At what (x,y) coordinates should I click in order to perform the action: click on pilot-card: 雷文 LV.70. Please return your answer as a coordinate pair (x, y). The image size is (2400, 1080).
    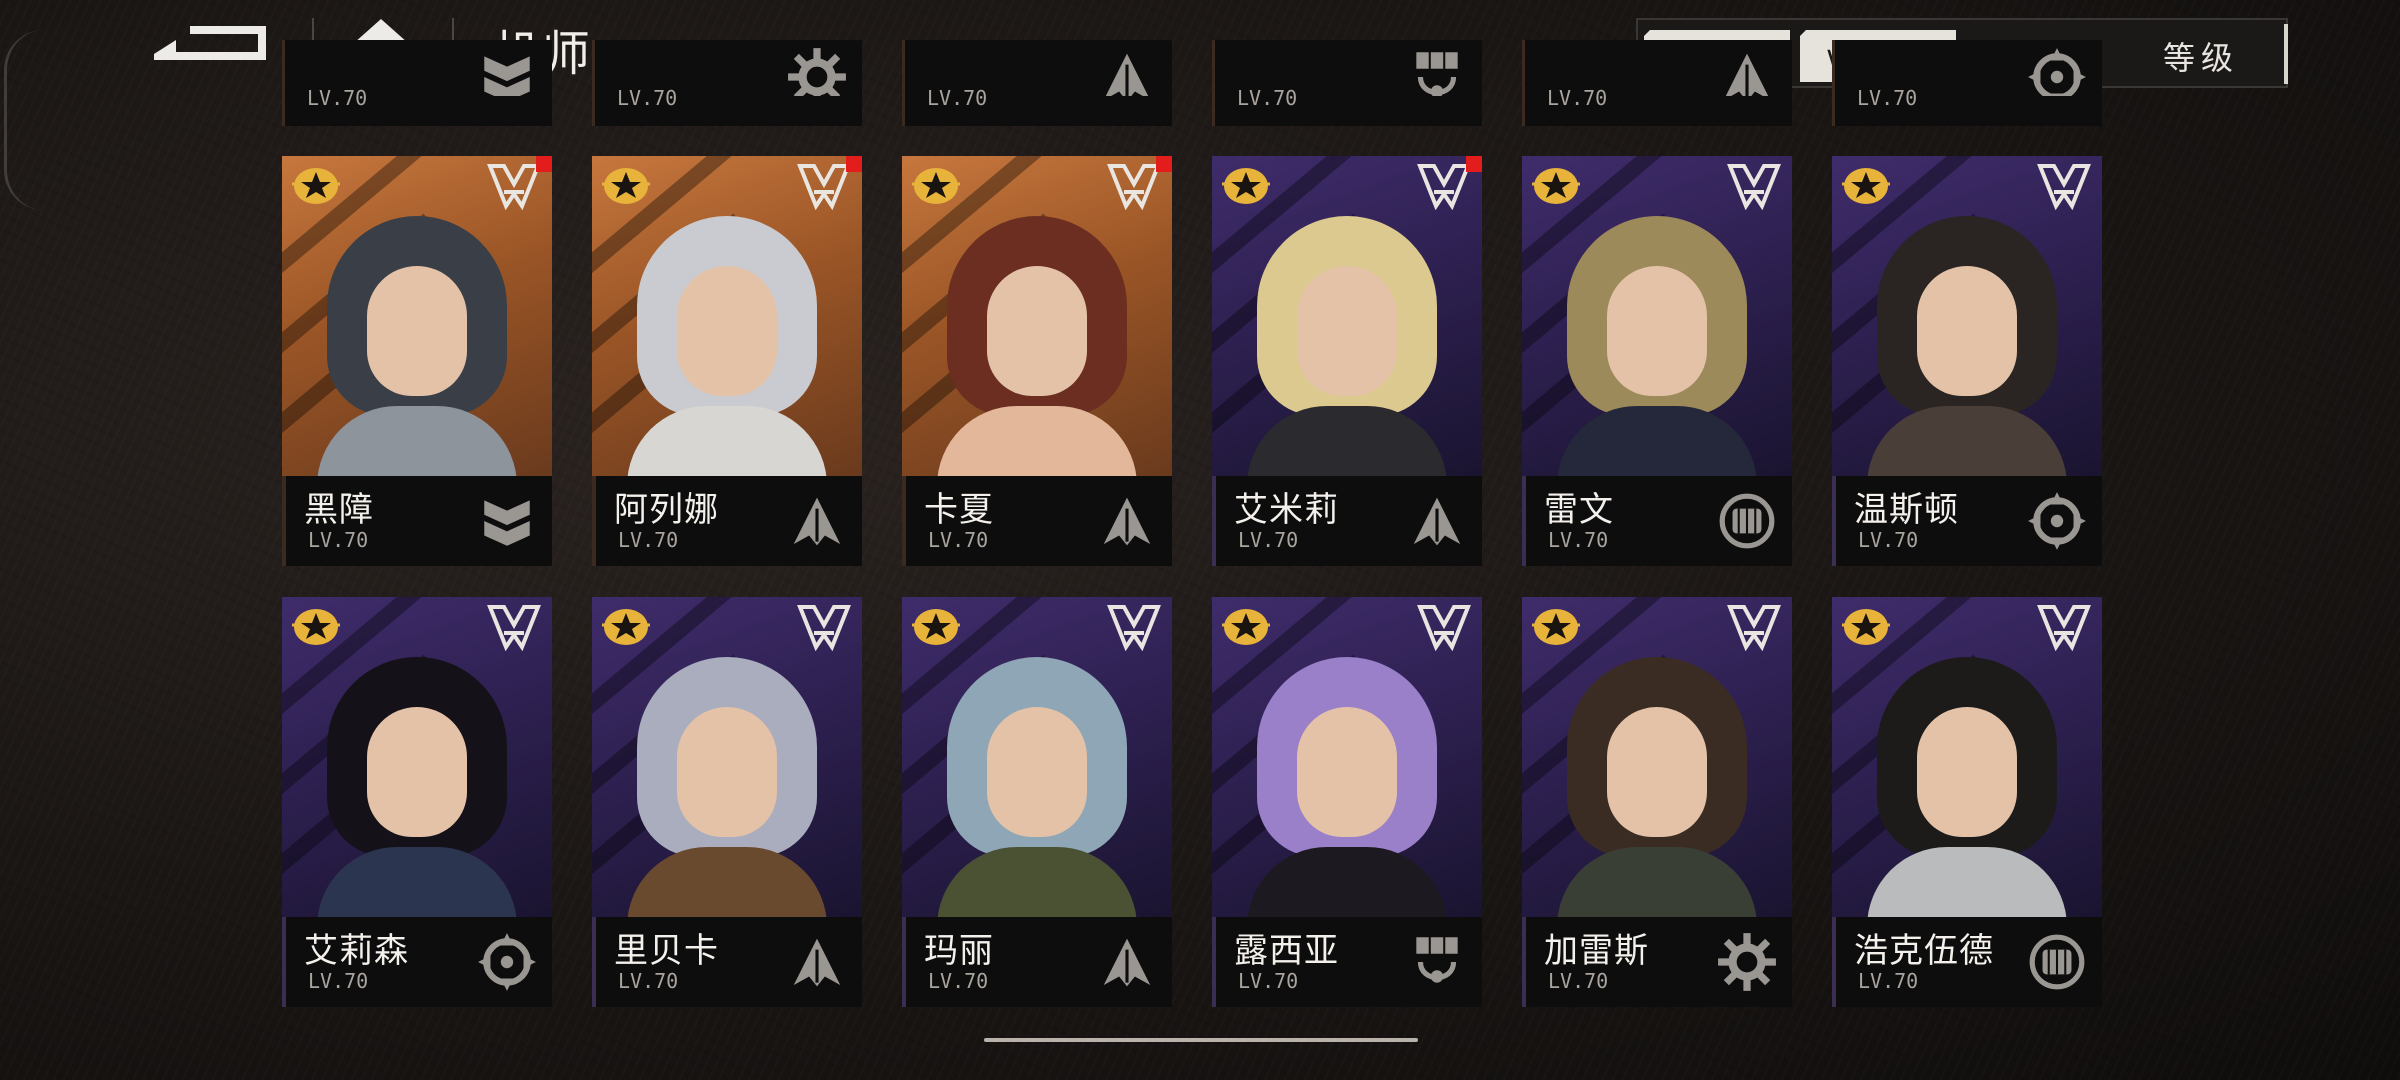
    Looking at the image, I should click on (1657, 361).